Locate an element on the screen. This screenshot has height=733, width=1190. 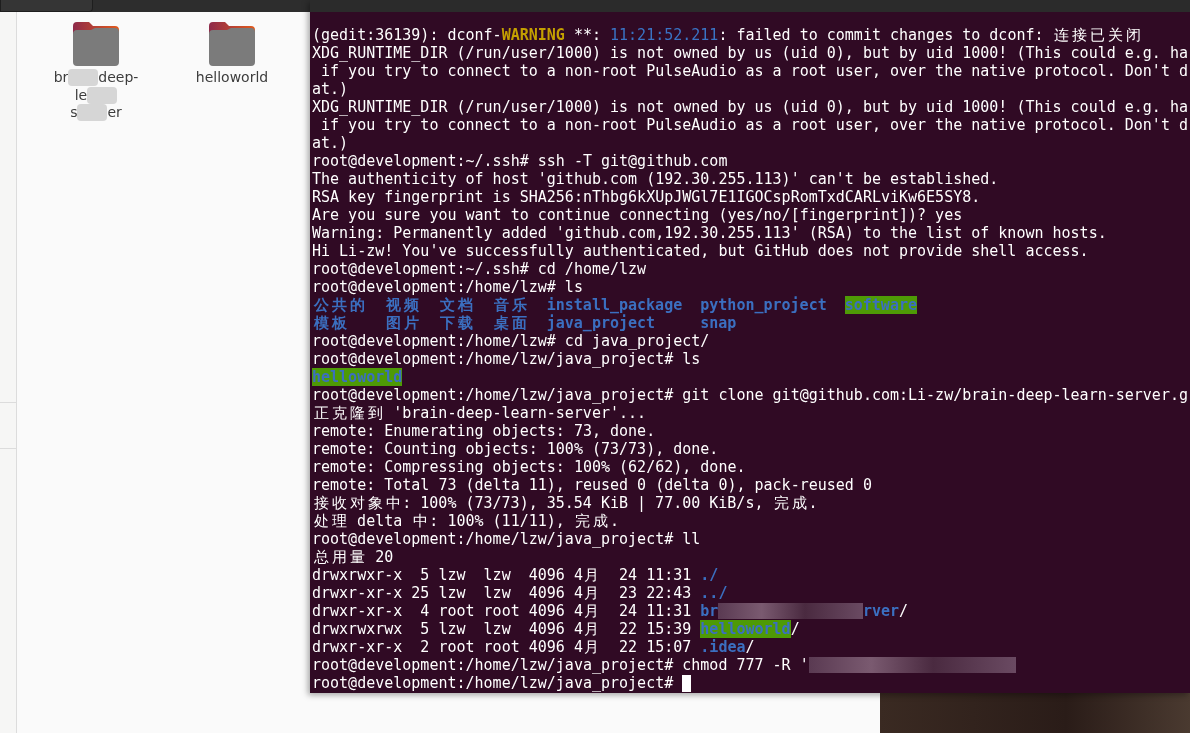
terminal-line: remote: Counting objects: 100% (73/73), done. is located at coordinates (516, 449).